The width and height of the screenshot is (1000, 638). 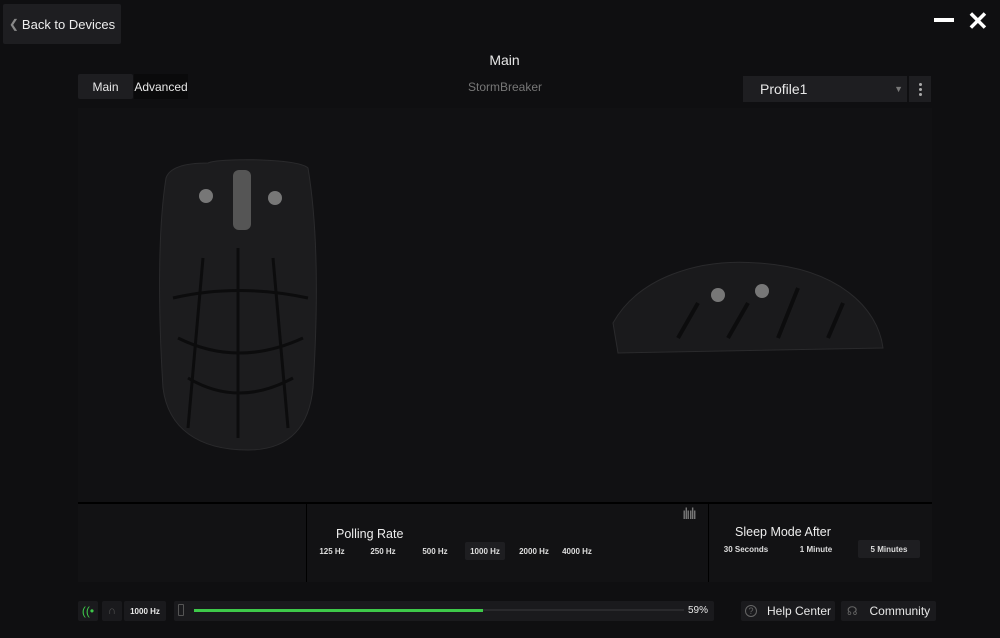 What do you see at coordinates (783, 532) in the screenshot?
I see `sleep-mode-label: Sleep Mode After` at bounding box center [783, 532].